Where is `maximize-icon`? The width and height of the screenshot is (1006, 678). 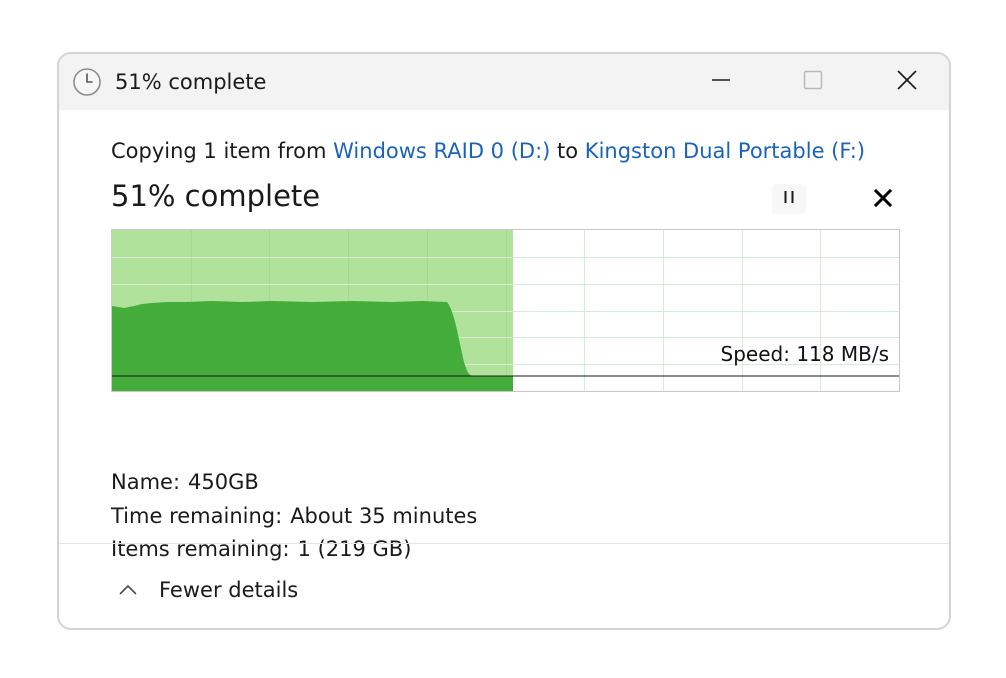 maximize-icon is located at coordinates (813, 82).